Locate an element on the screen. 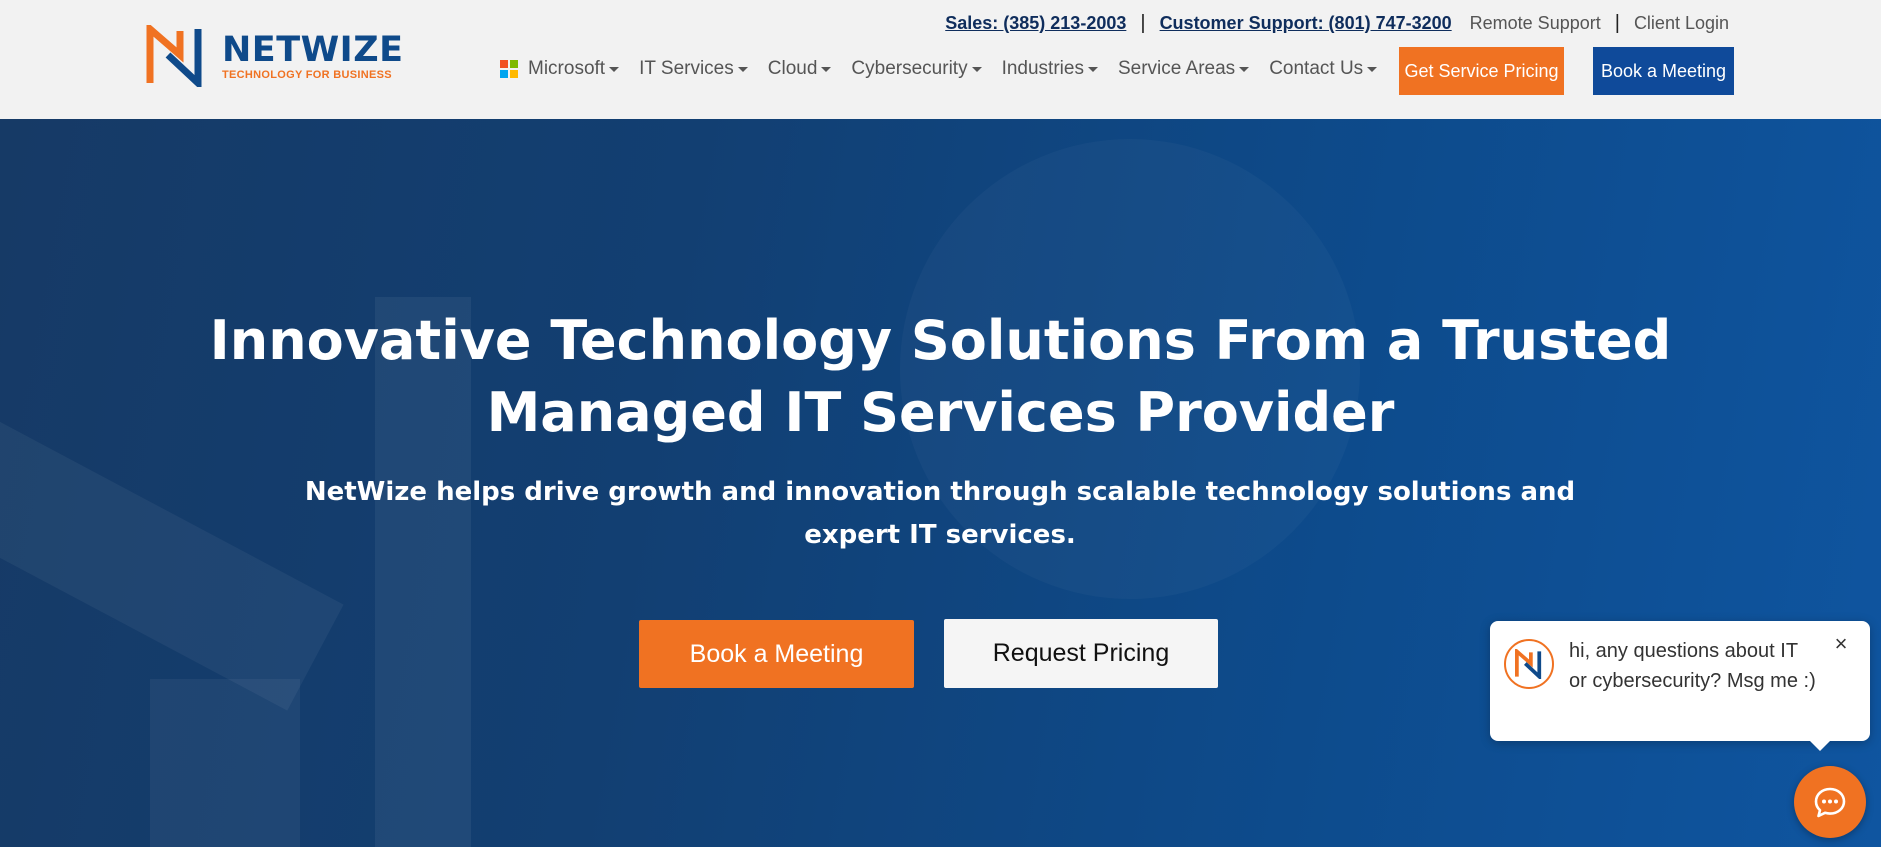  netwize-logo: NETWIZE TECHNOLOGY FOR BUSINESS is located at coordinates (275, 56).